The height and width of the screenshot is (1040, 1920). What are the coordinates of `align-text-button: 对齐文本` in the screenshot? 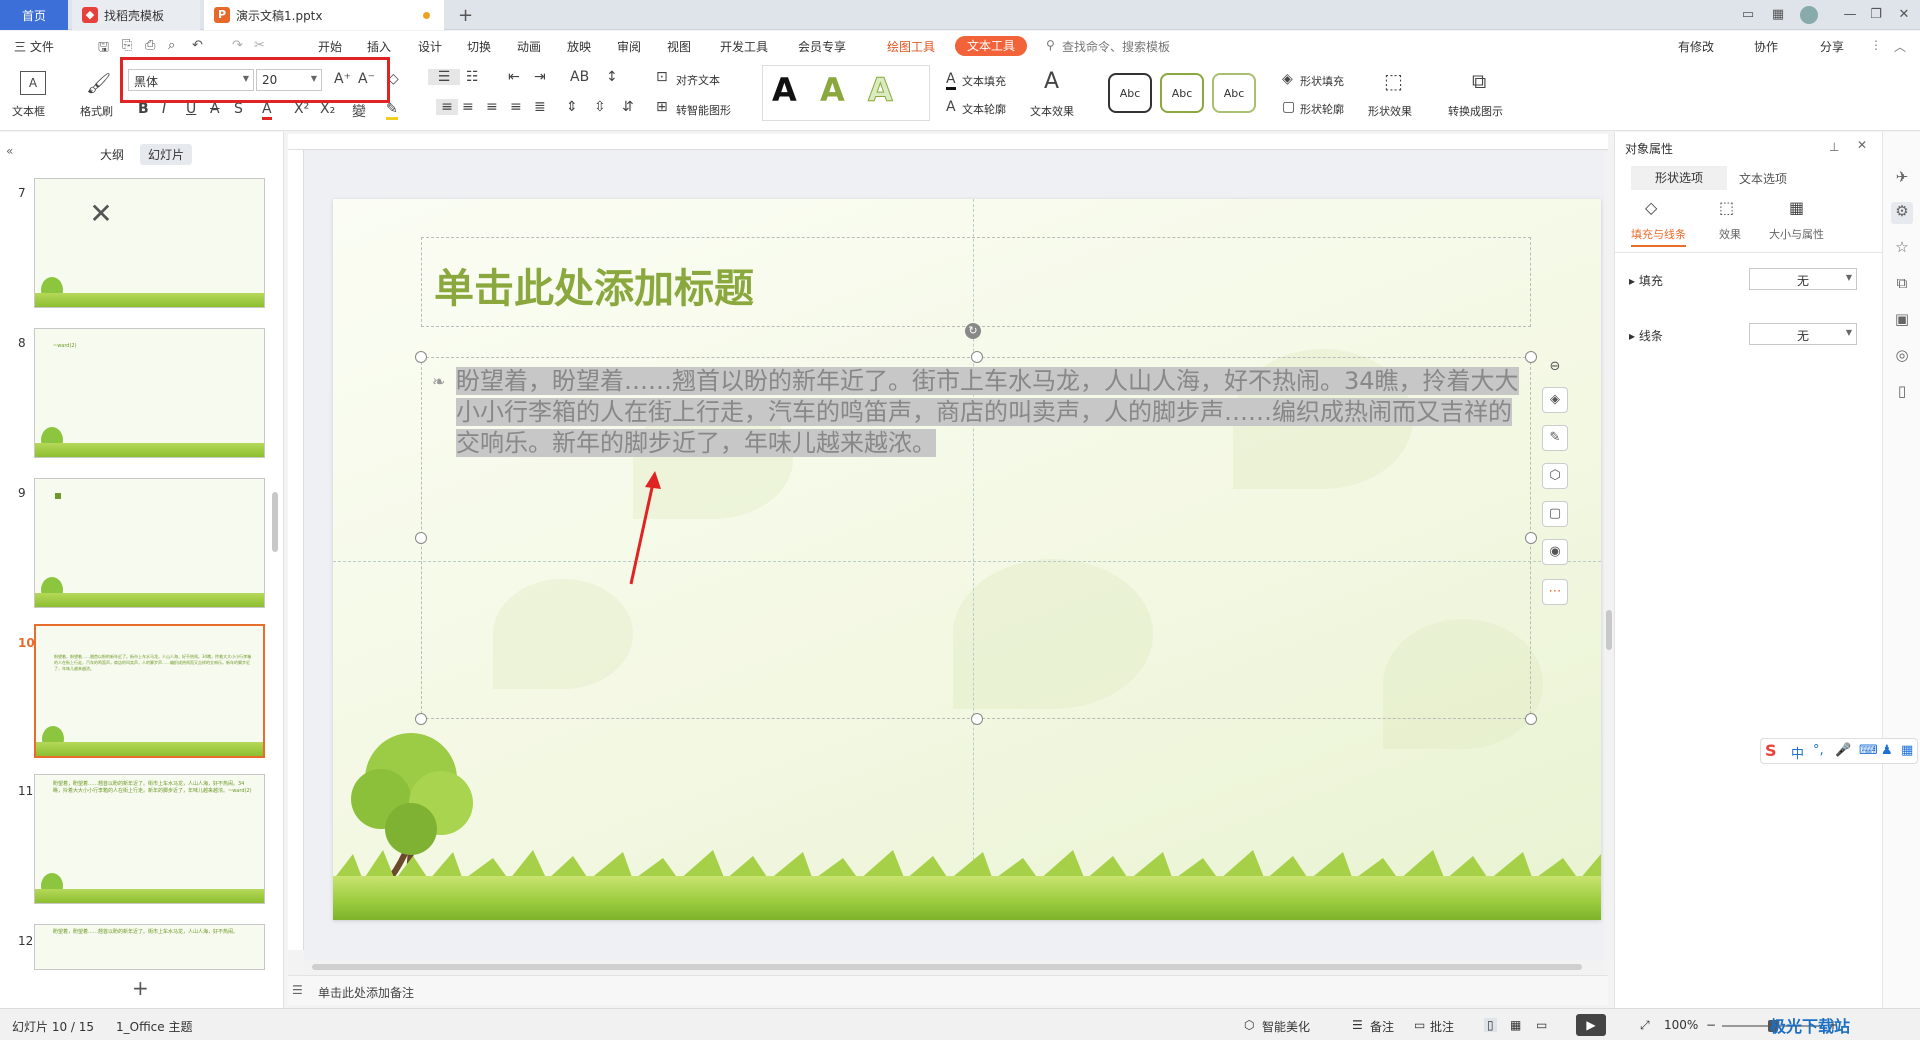 It's located at (698, 80).